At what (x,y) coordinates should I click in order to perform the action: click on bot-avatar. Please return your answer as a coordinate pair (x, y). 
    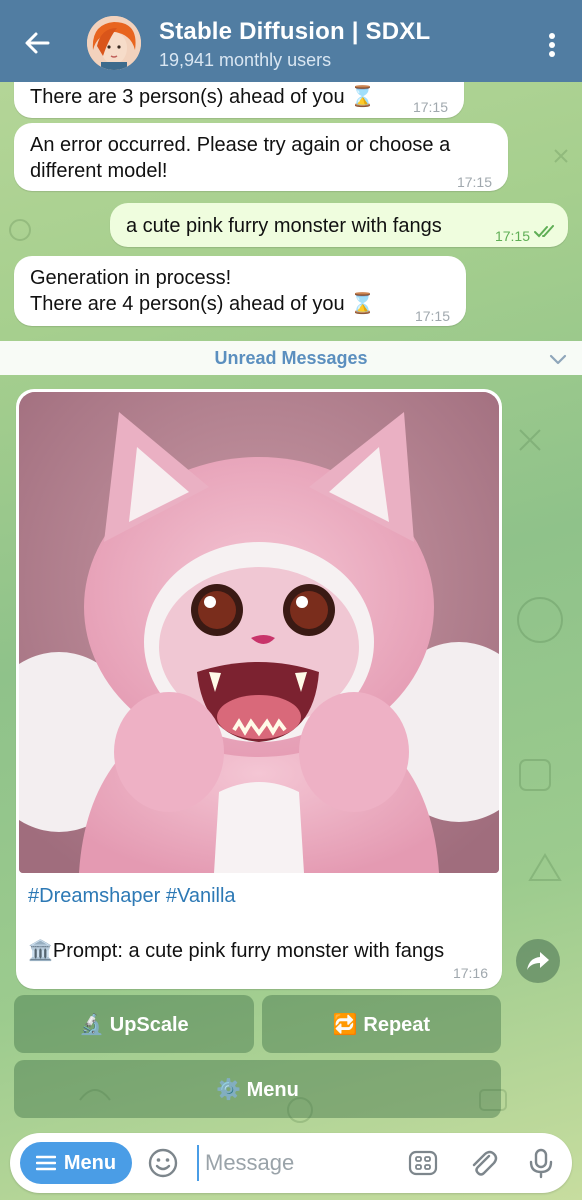
    Looking at the image, I should click on (114, 43).